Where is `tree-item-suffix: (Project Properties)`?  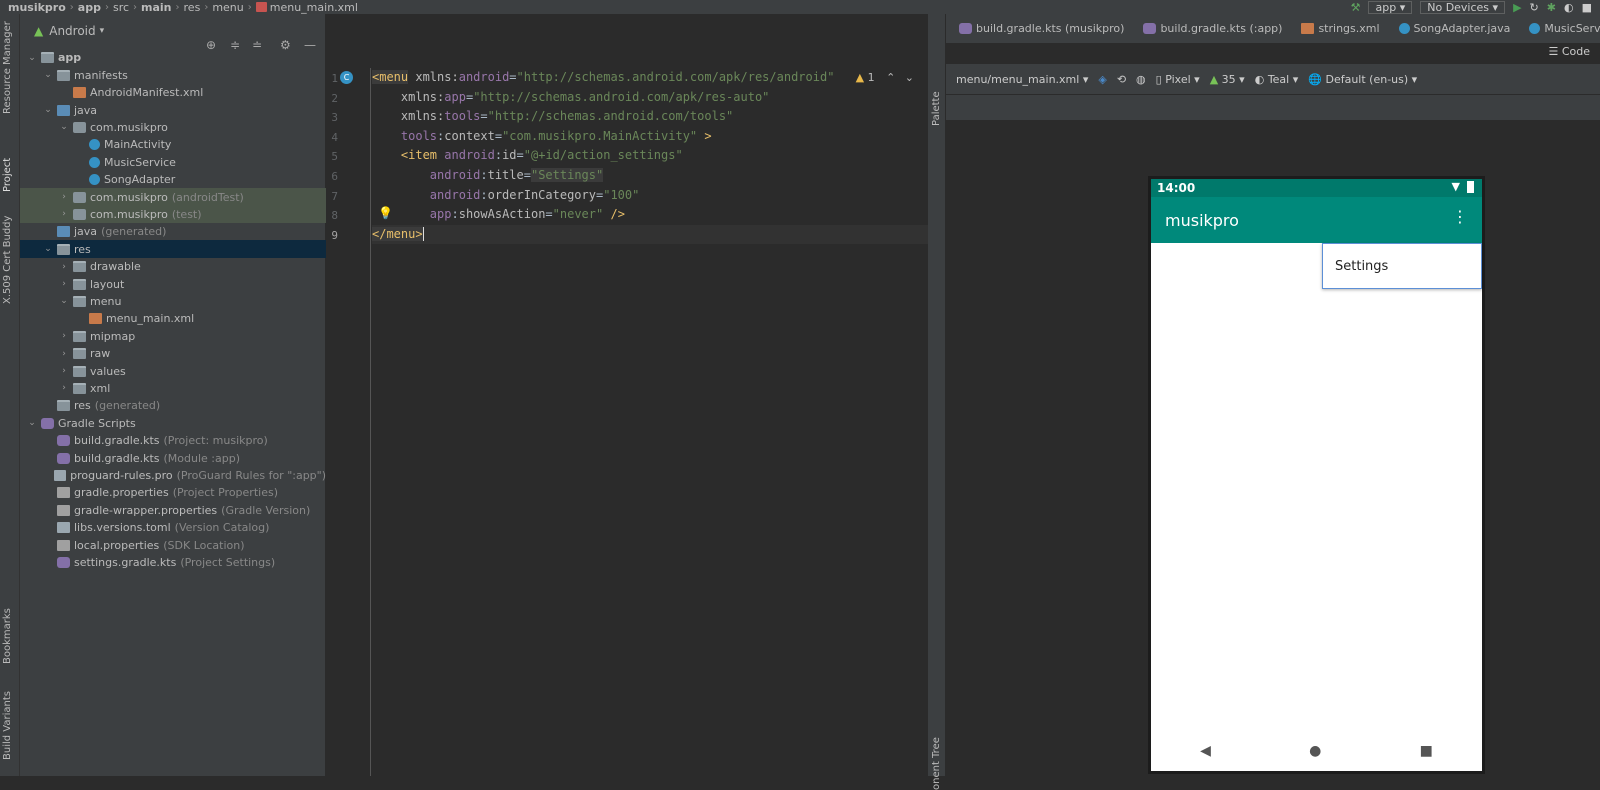
tree-item-suffix: (Project Properties) is located at coordinates (225, 493).